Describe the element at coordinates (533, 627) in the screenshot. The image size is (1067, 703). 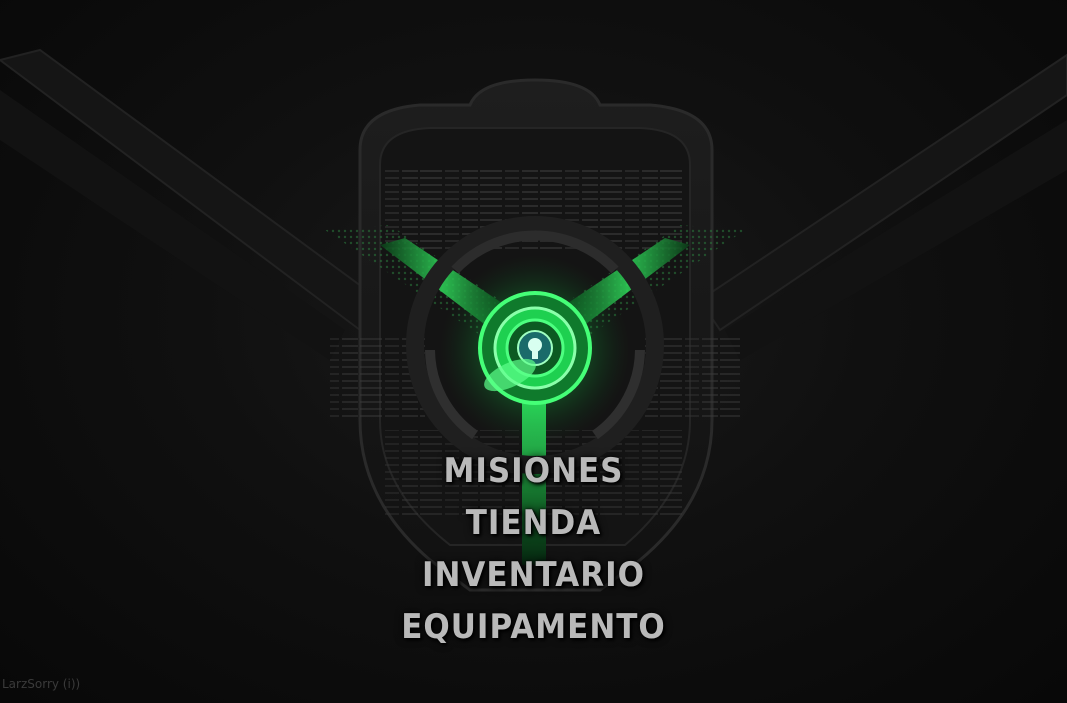
I see `menu-item-equipamento: EQUIPAMENTO` at that location.